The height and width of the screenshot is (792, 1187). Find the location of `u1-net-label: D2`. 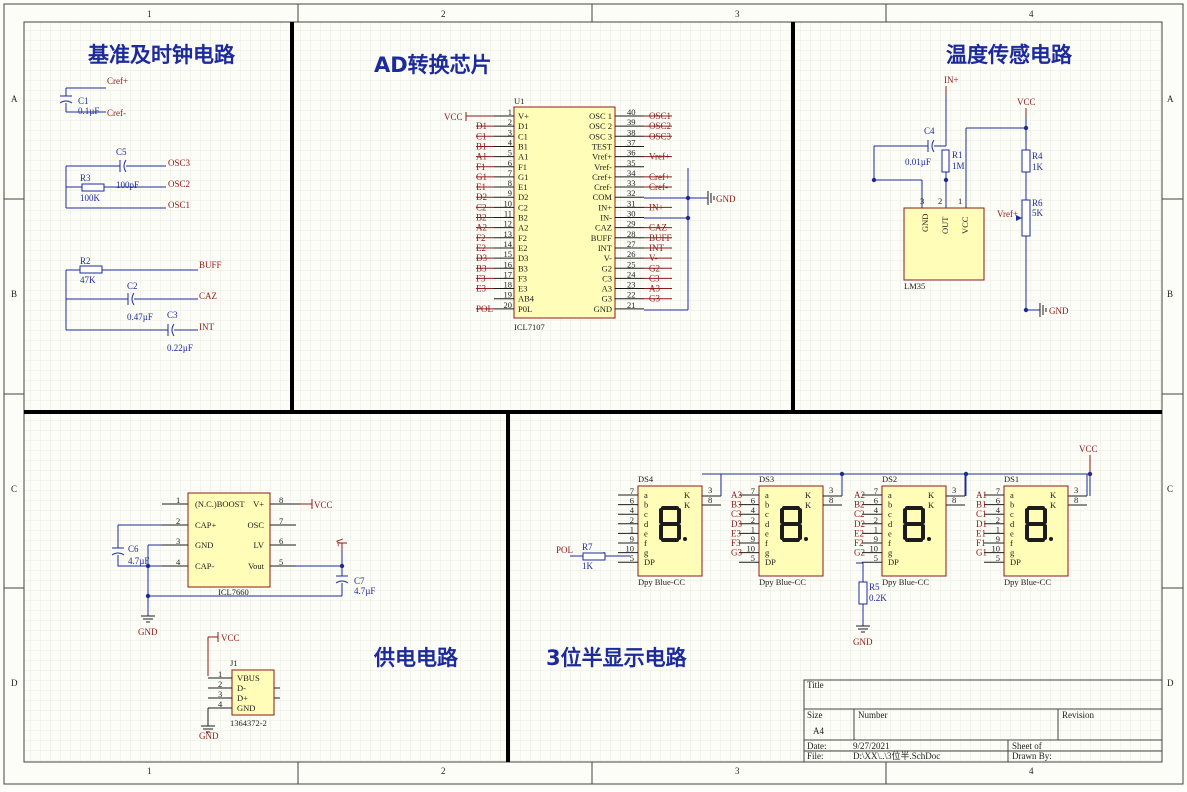

u1-net-label: D2 is located at coordinates (481, 197).